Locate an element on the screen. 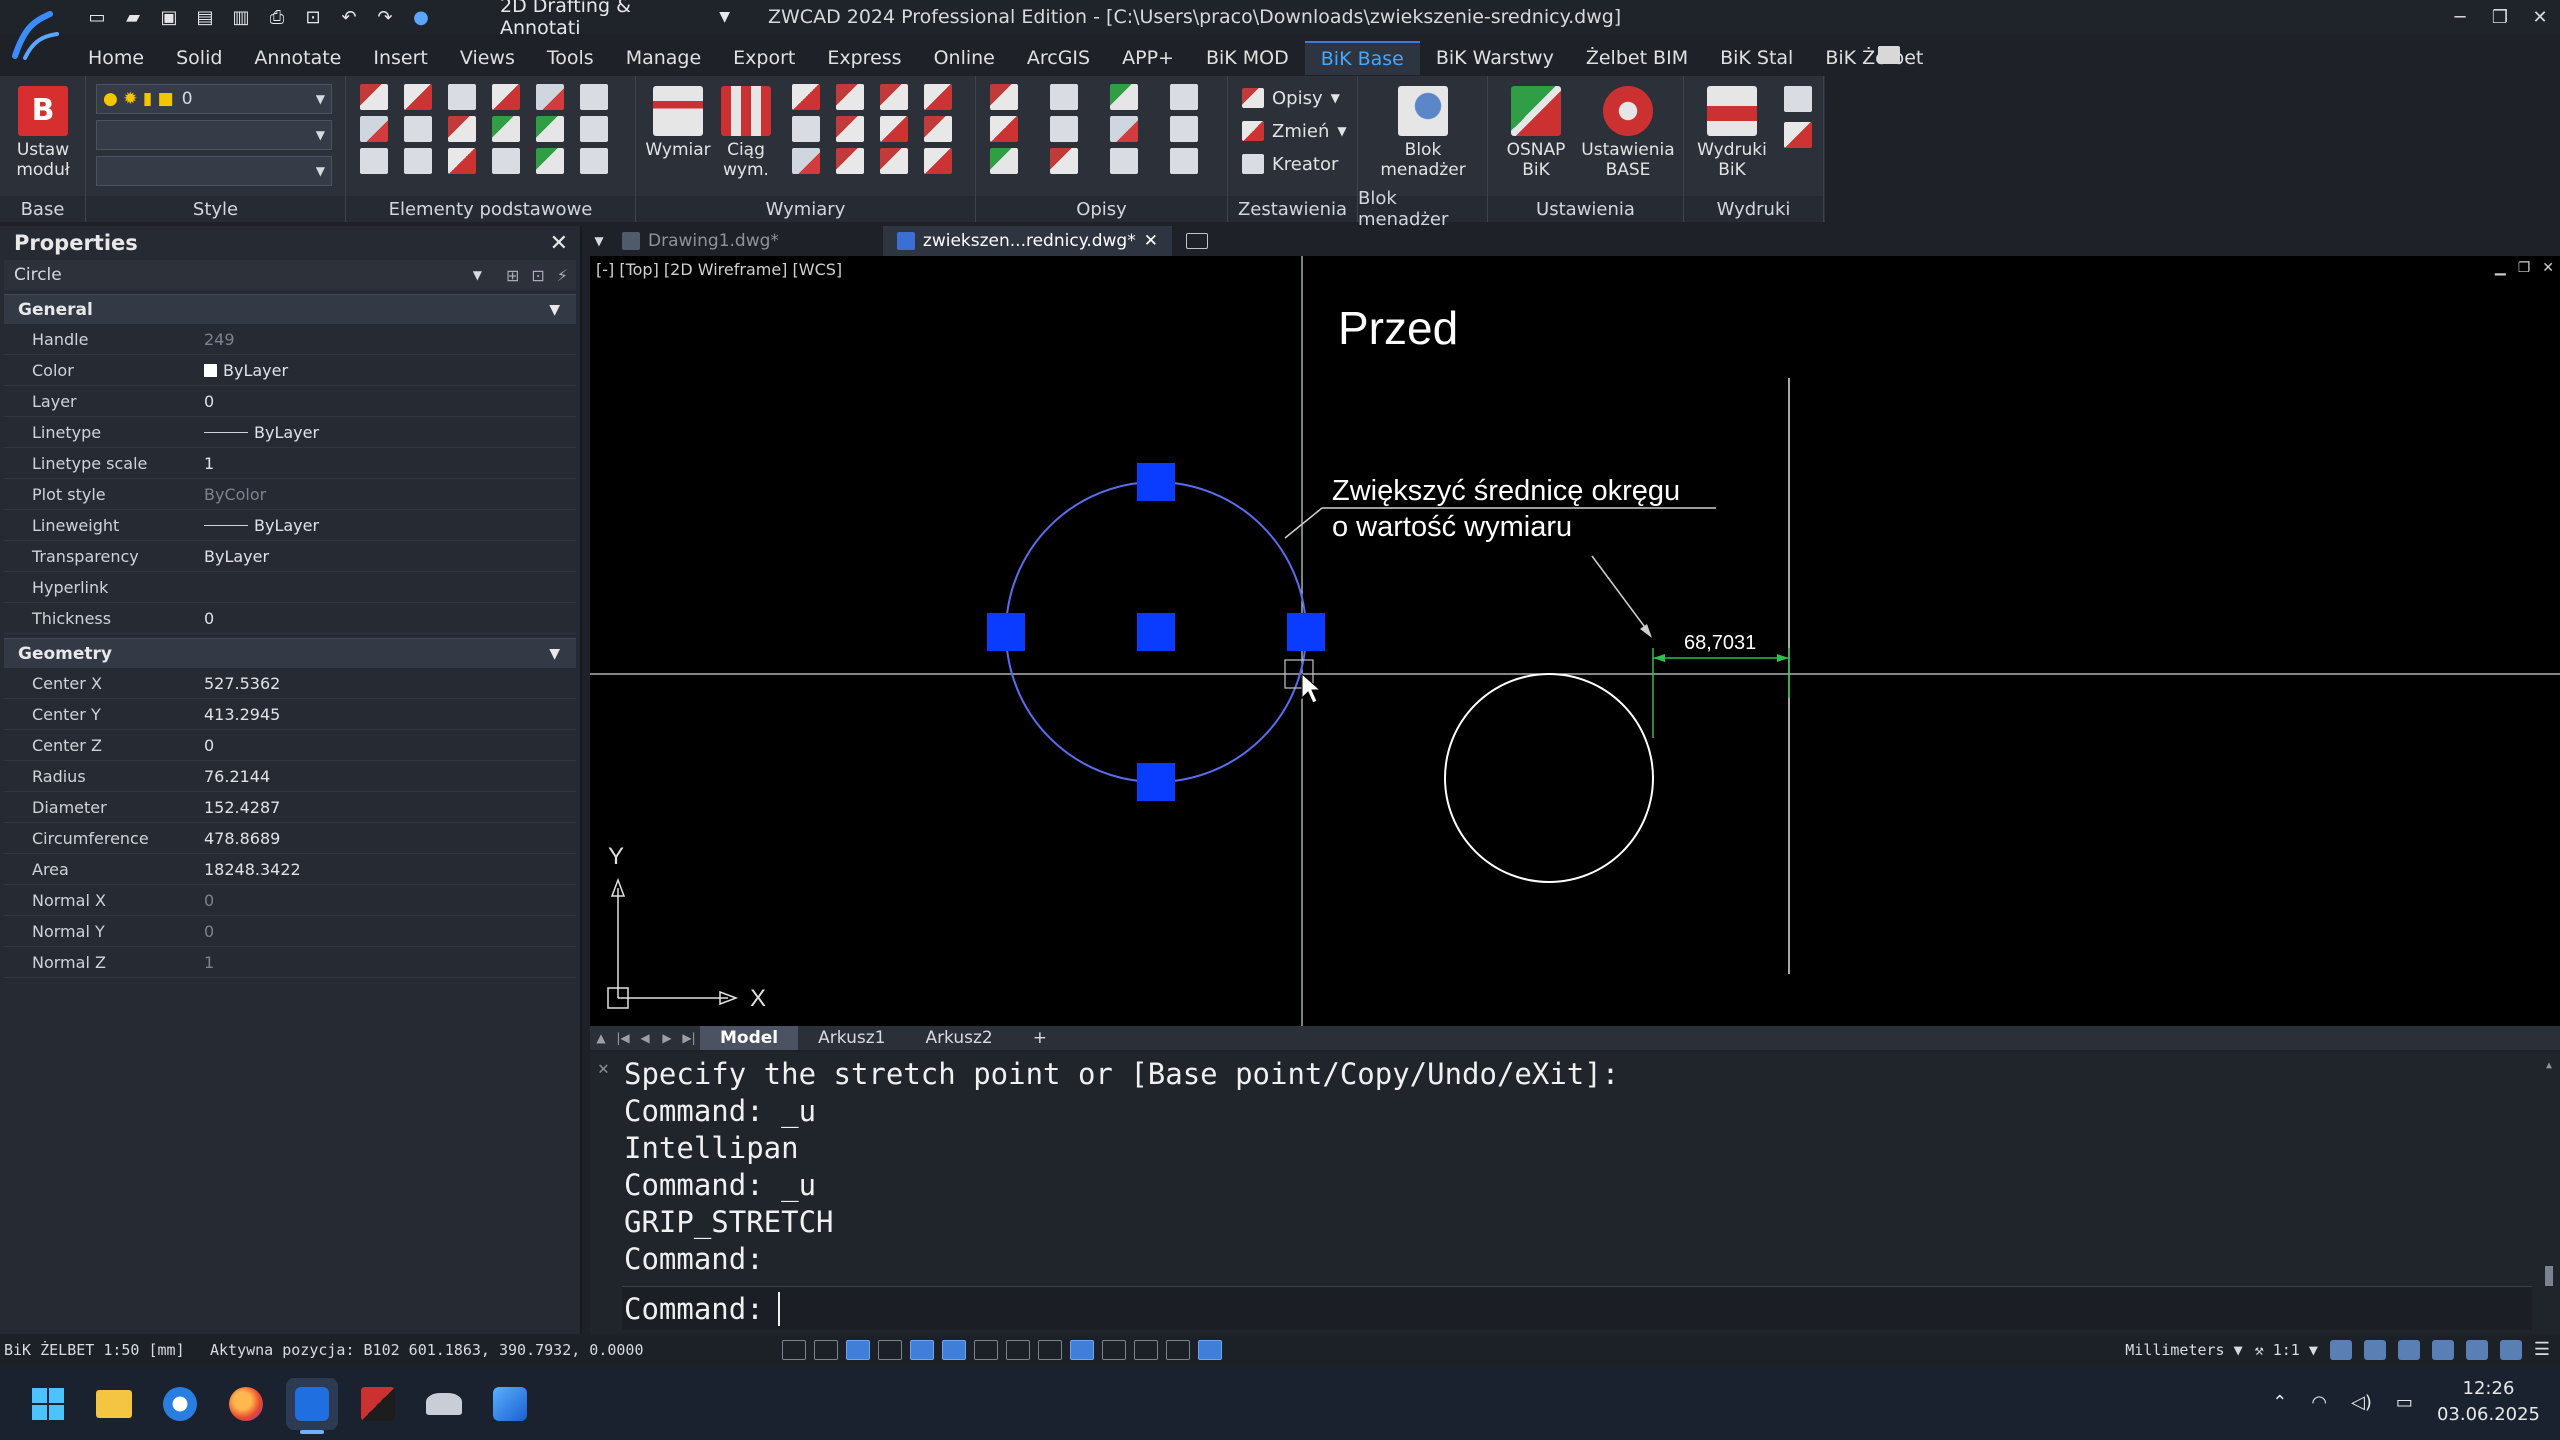 The width and height of the screenshot is (2560, 1440). property-value: 1 is located at coordinates (390, 463).